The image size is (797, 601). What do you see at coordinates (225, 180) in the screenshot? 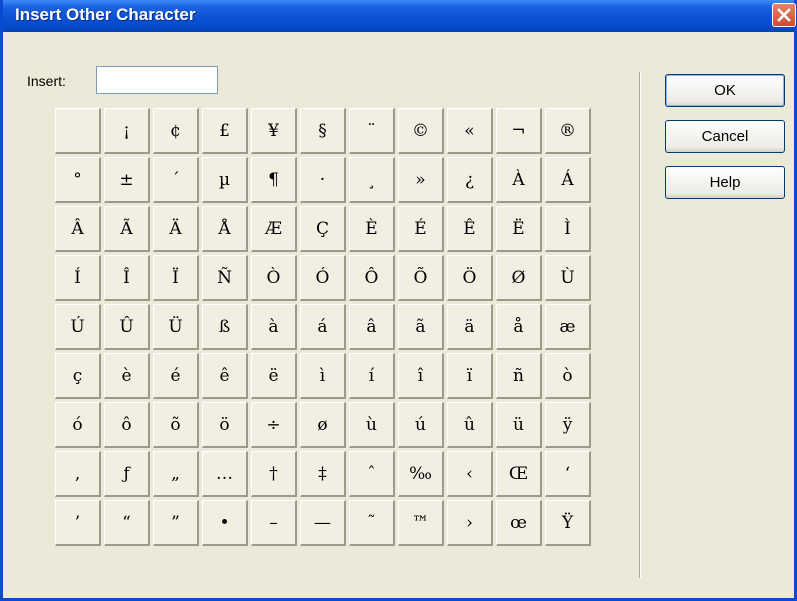
I see `char-cell: µ` at bounding box center [225, 180].